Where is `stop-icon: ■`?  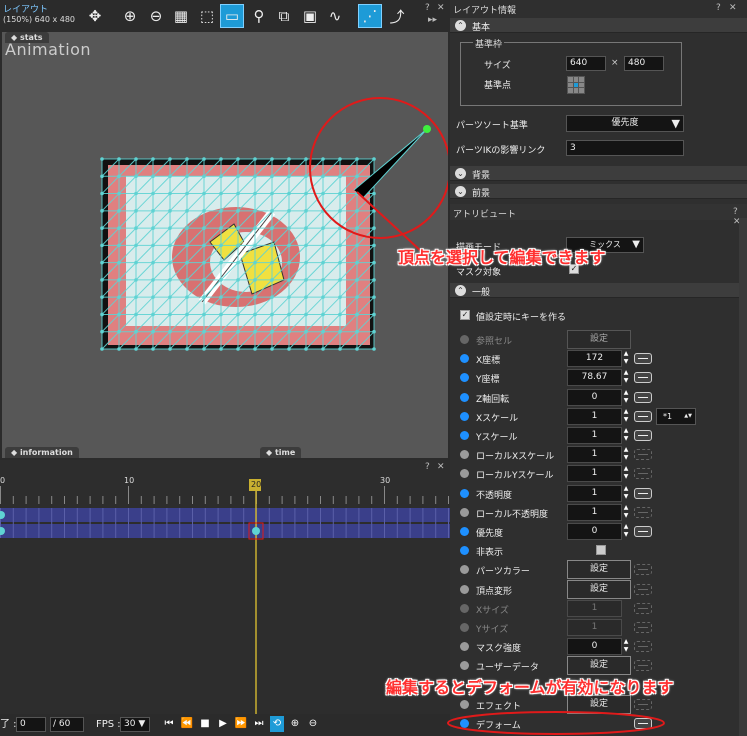
stop-icon: ■ is located at coordinates (205, 724).